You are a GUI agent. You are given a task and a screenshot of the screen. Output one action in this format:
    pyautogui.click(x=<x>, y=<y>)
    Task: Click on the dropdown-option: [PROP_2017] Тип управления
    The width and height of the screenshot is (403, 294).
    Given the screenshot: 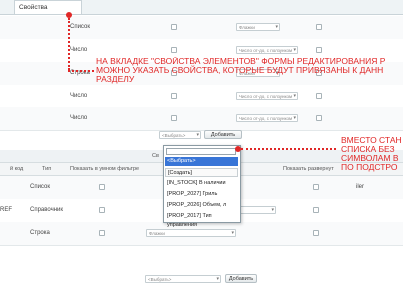 What is the action you would take?
    pyautogui.click(x=201, y=220)
    